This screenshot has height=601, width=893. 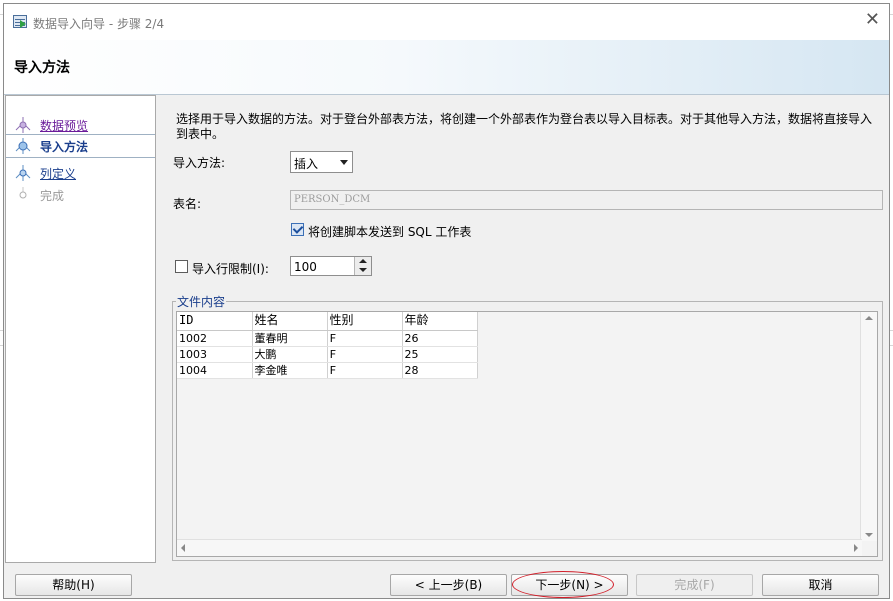 I want to click on send-script-checkbox, so click(x=297, y=229).